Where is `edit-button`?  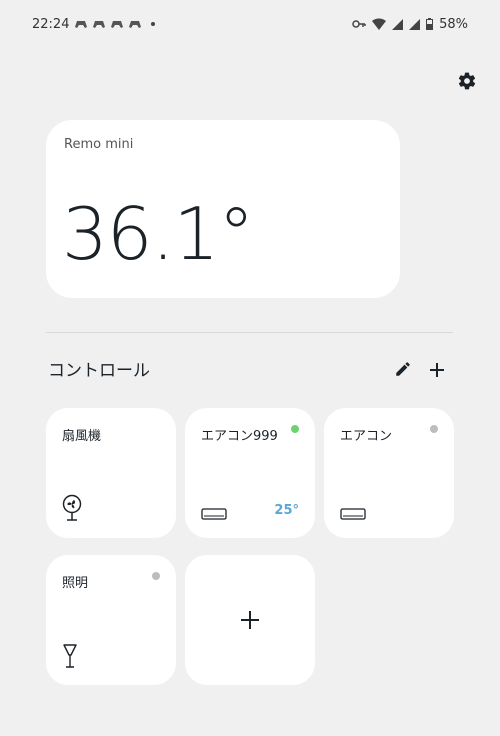 edit-button is located at coordinates (404, 370).